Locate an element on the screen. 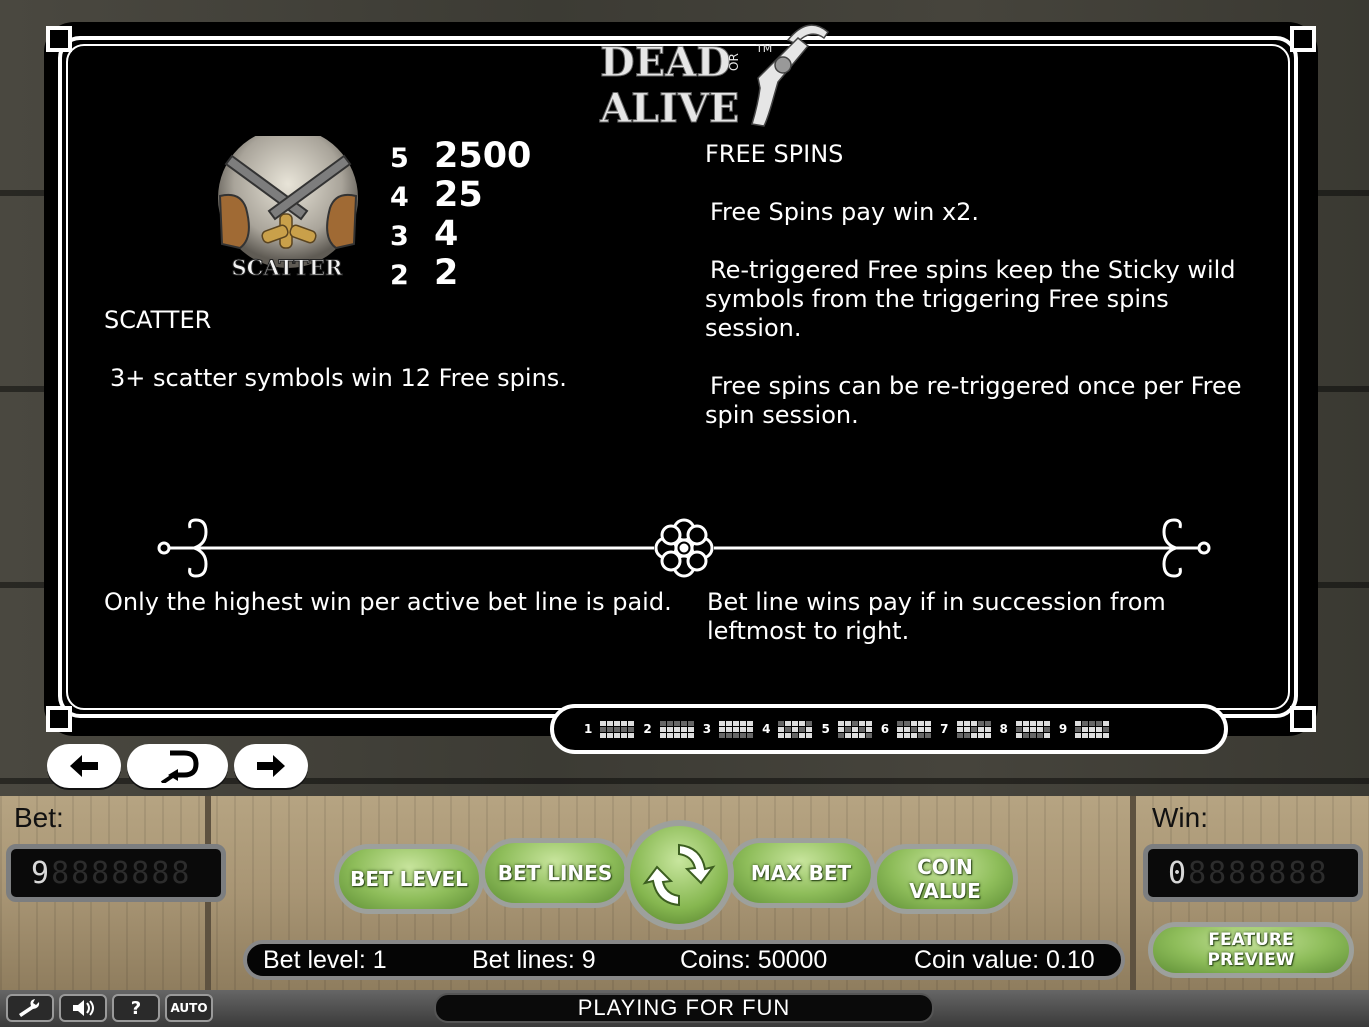  autoplay-button: AUTO is located at coordinates (189, 1008).